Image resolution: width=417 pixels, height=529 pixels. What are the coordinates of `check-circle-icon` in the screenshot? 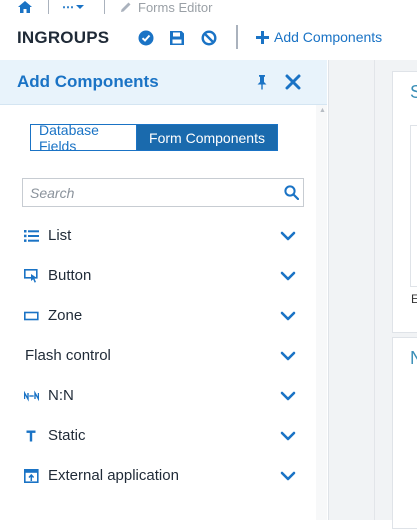 It's located at (146, 38).